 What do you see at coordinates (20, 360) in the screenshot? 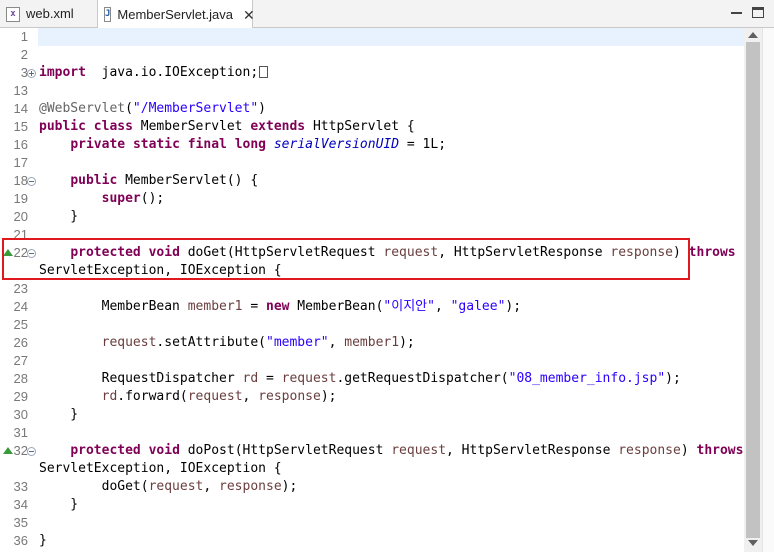
I see `line-number: 27` at bounding box center [20, 360].